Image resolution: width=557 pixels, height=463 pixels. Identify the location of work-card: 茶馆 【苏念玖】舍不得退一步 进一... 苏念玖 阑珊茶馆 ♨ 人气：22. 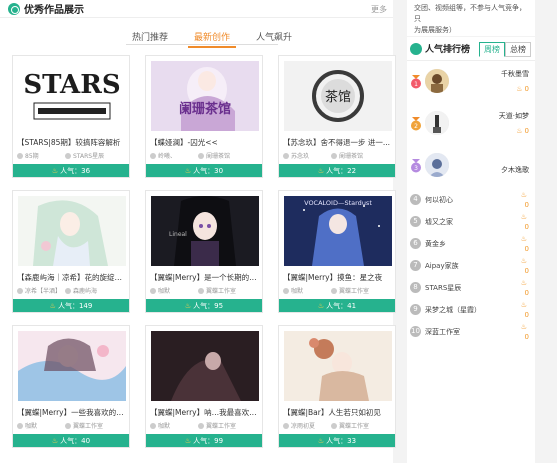
(337, 116).